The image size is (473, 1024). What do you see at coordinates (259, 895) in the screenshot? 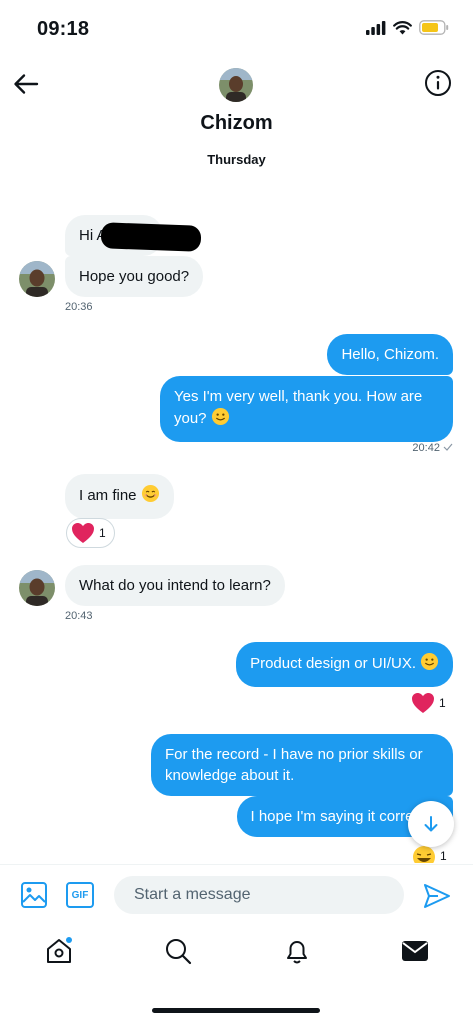
I see `message-input` at bounding box center [259, 895].